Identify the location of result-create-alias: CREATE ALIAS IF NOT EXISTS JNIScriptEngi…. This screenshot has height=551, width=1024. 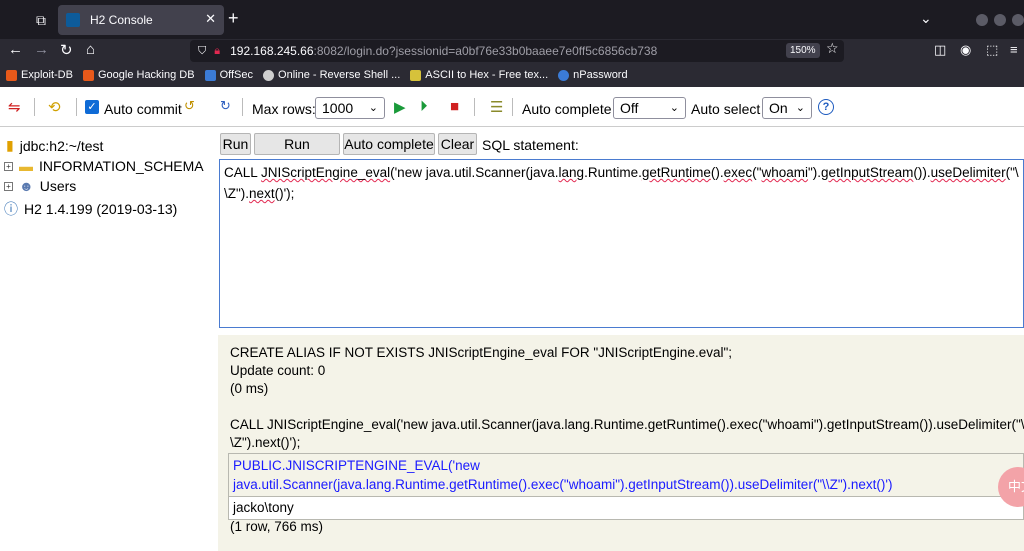
(481, 352).